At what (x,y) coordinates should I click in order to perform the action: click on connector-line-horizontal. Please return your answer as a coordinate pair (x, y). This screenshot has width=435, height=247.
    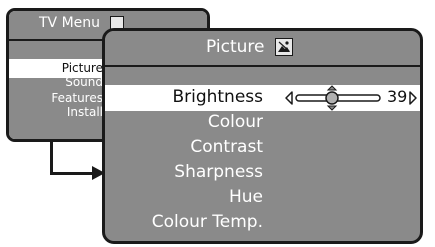
    Looking at the image, I should click on (72, 173).